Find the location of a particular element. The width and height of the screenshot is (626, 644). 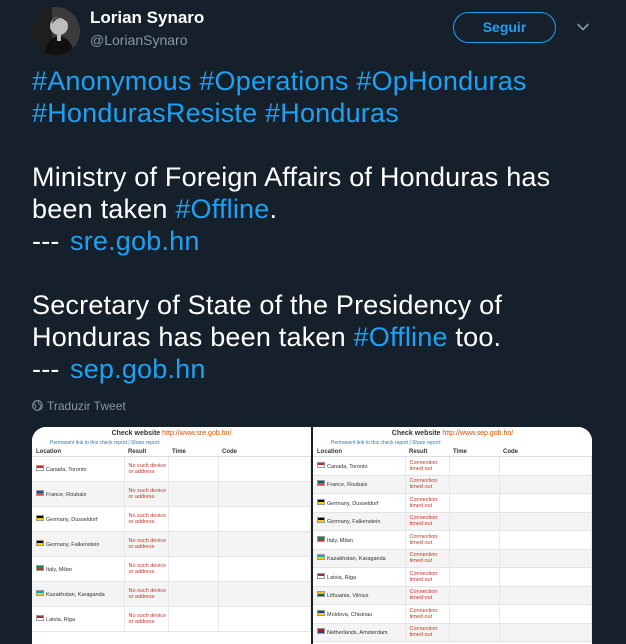

author-handle: @LorianSynaro is located at coordinates (139, 40).